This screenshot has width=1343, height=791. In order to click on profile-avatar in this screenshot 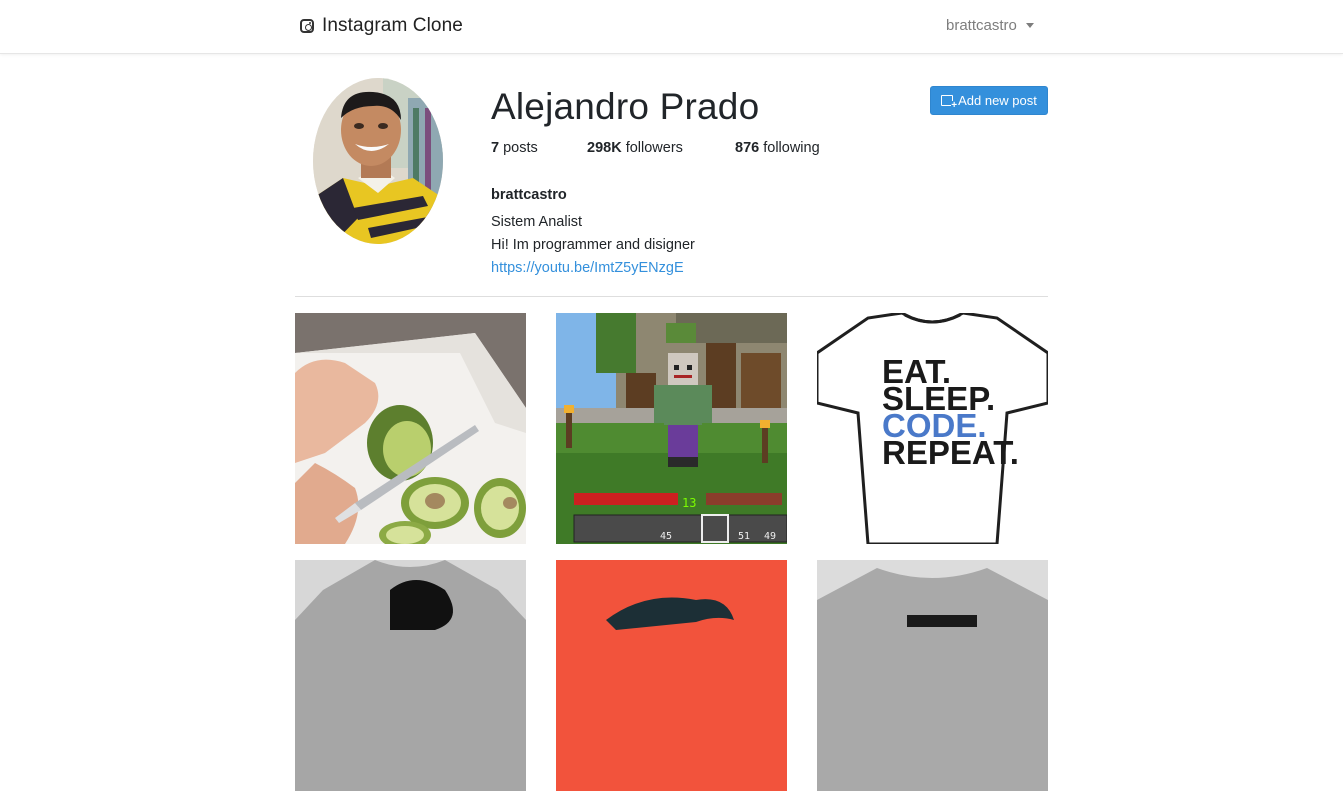, I will do `click(378, 161)`.